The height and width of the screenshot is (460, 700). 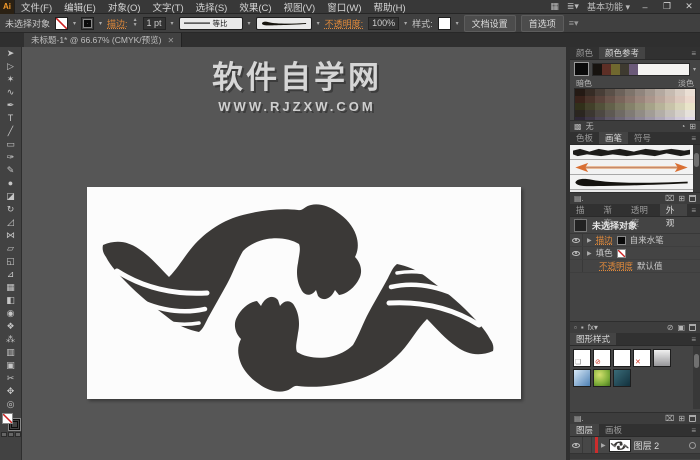 I want to click on line-tool-icon: ╱, so click(x=11, y=131).